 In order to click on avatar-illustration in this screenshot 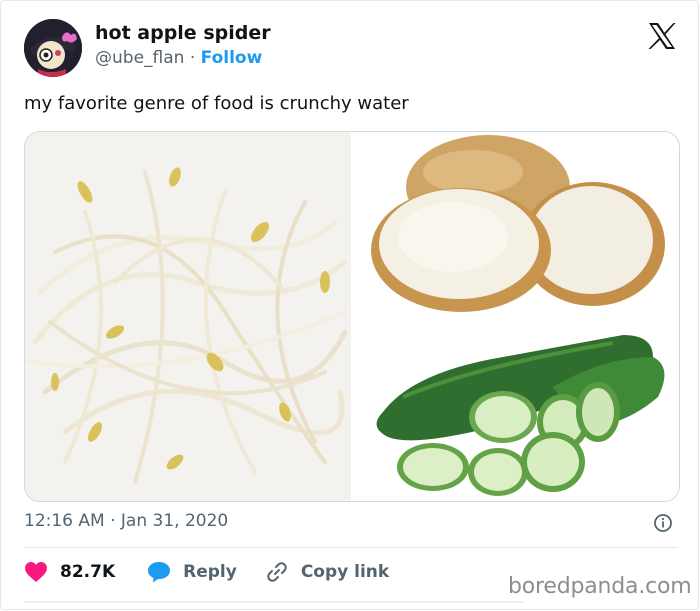, I will do `click(53, 48)`.